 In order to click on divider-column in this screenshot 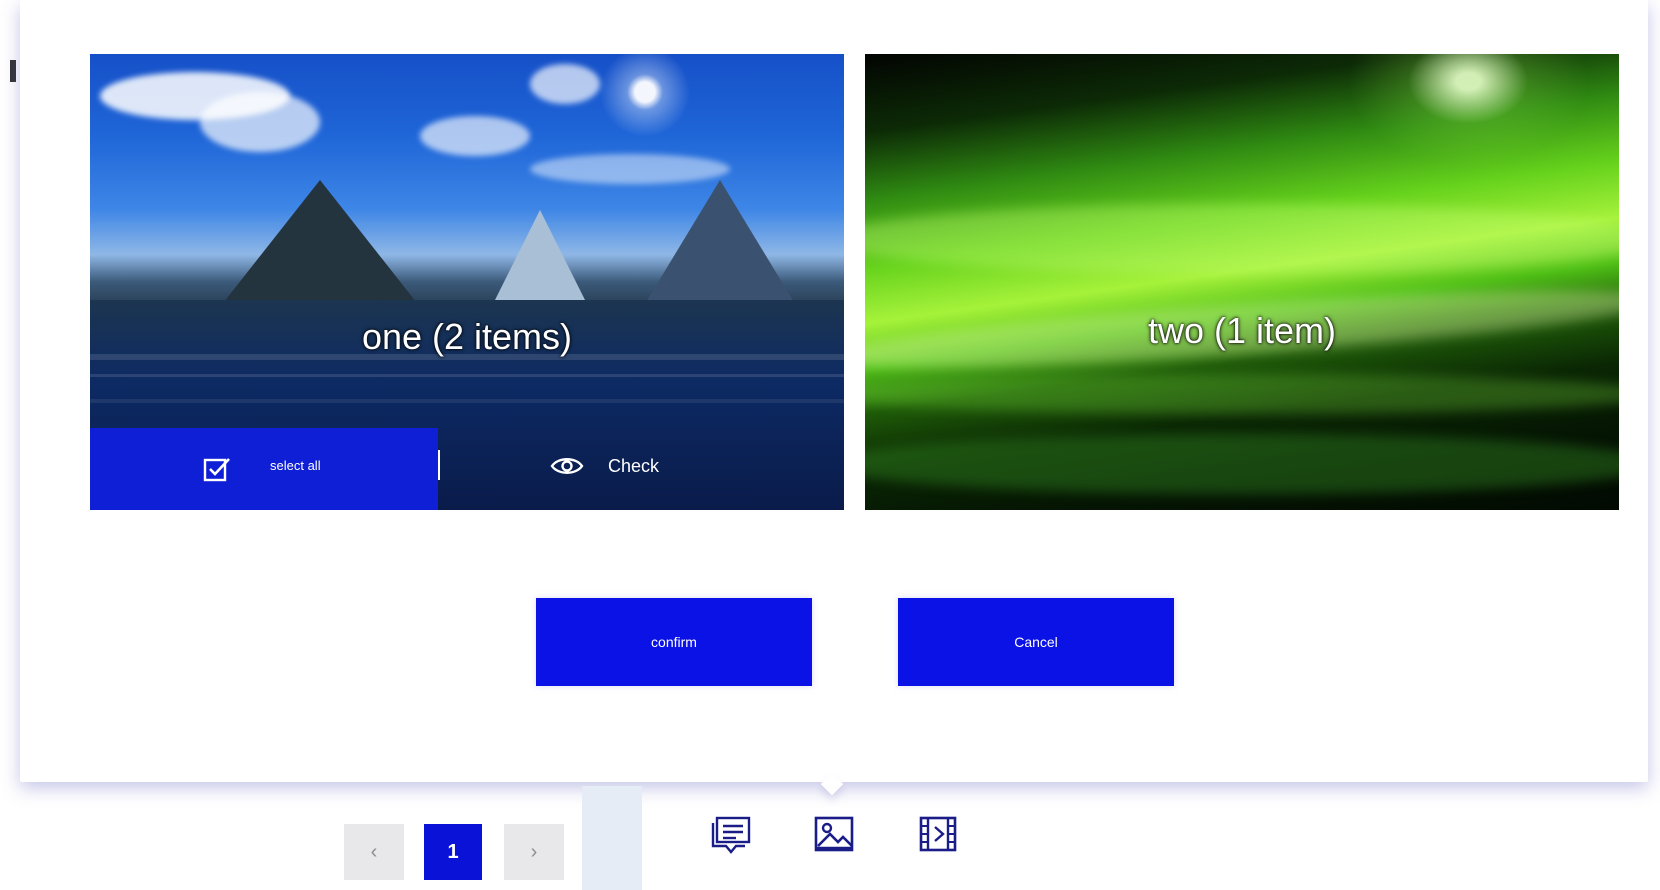, I will do `click(612, 838)`.